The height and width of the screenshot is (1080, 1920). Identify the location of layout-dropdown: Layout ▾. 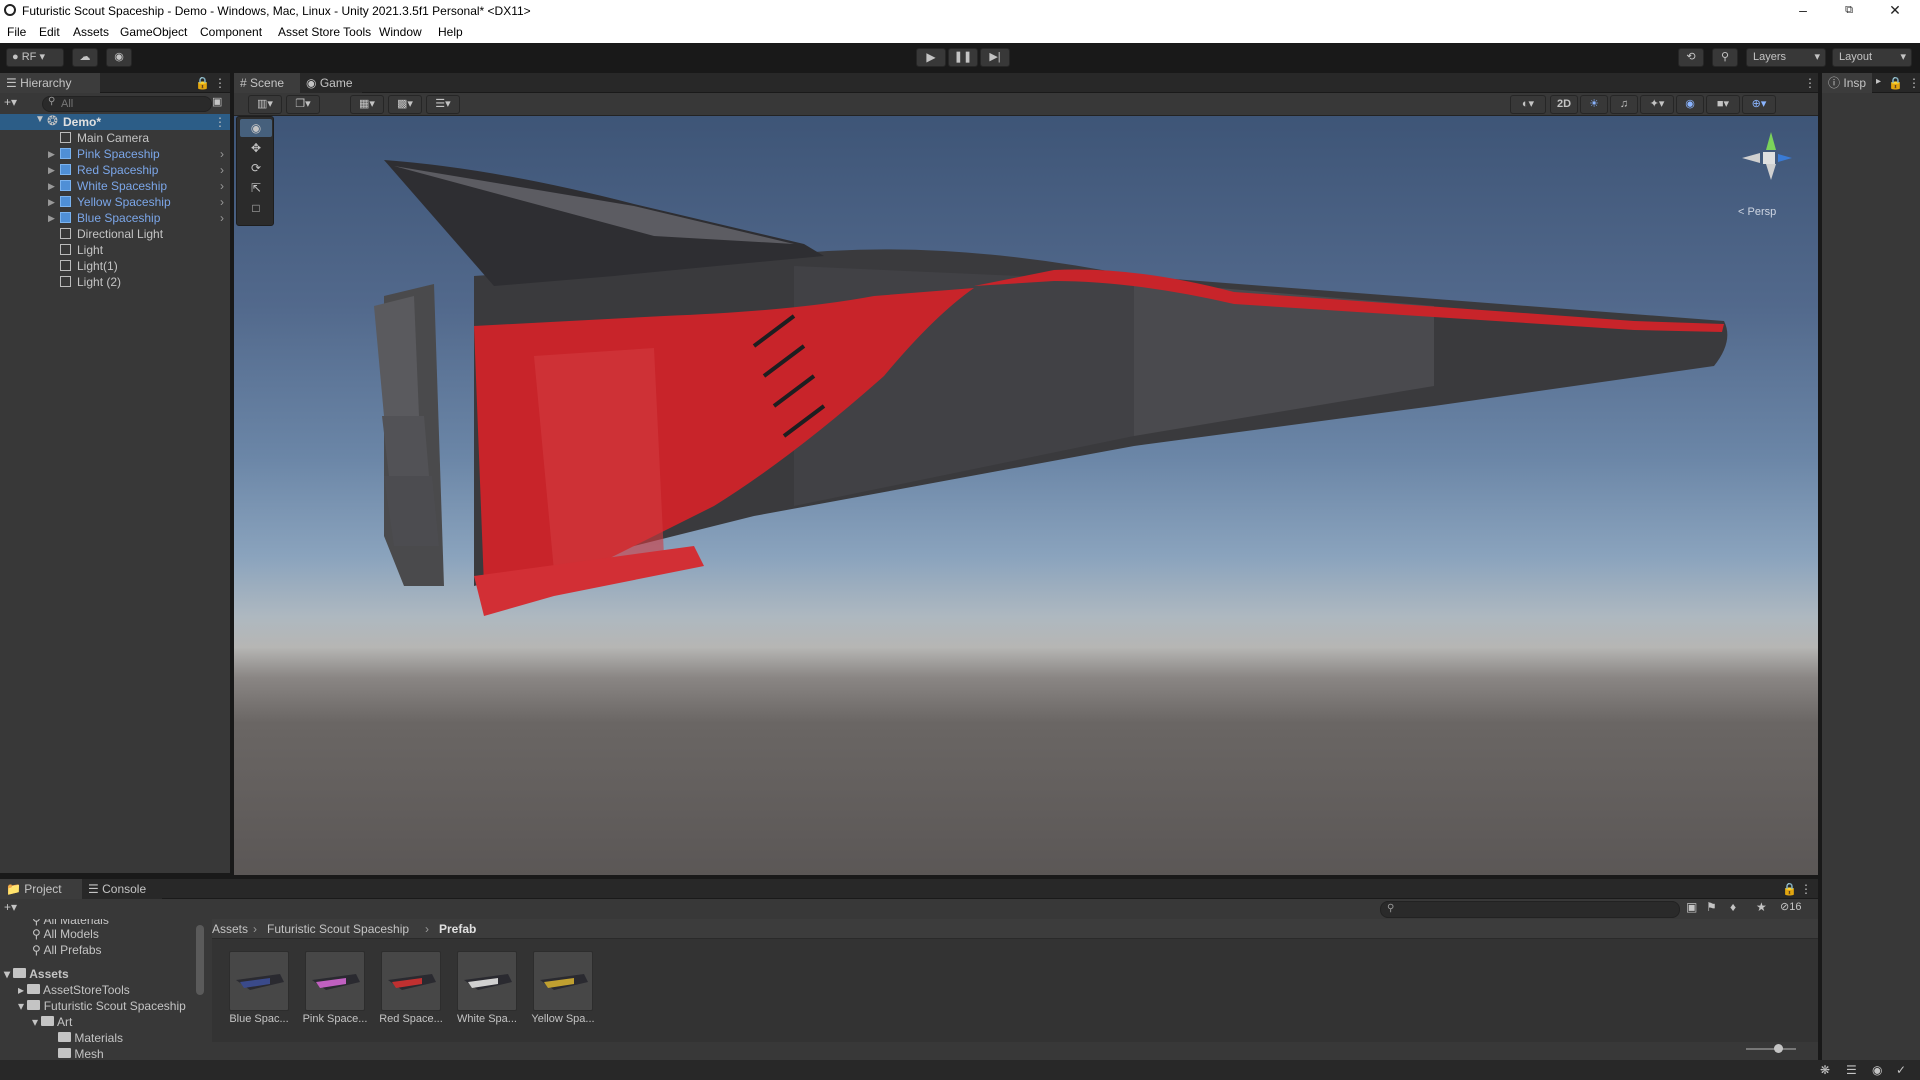
(1872, 57).